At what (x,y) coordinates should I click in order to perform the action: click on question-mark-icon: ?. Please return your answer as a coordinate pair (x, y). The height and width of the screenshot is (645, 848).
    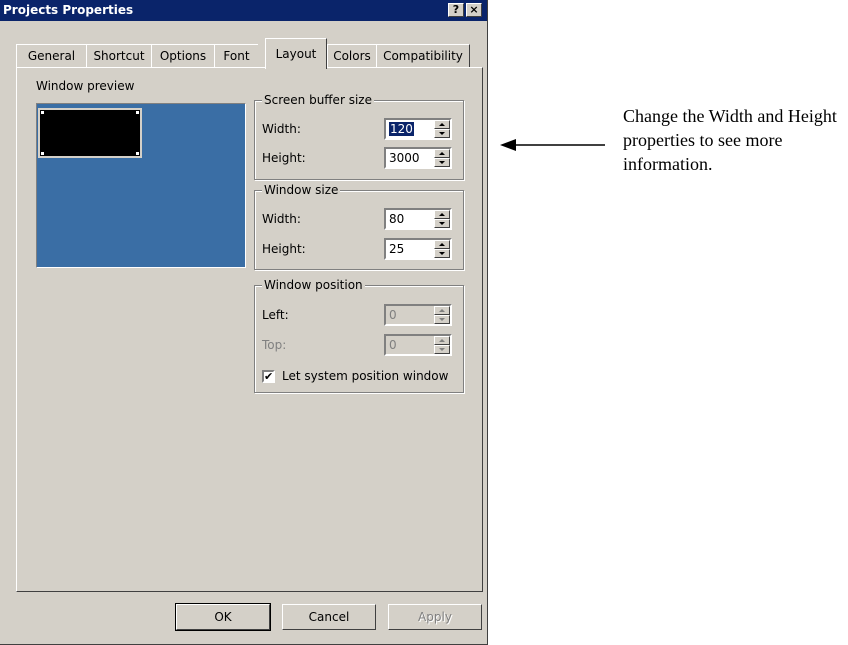
    Looking at the image, I should click on (456, 9).